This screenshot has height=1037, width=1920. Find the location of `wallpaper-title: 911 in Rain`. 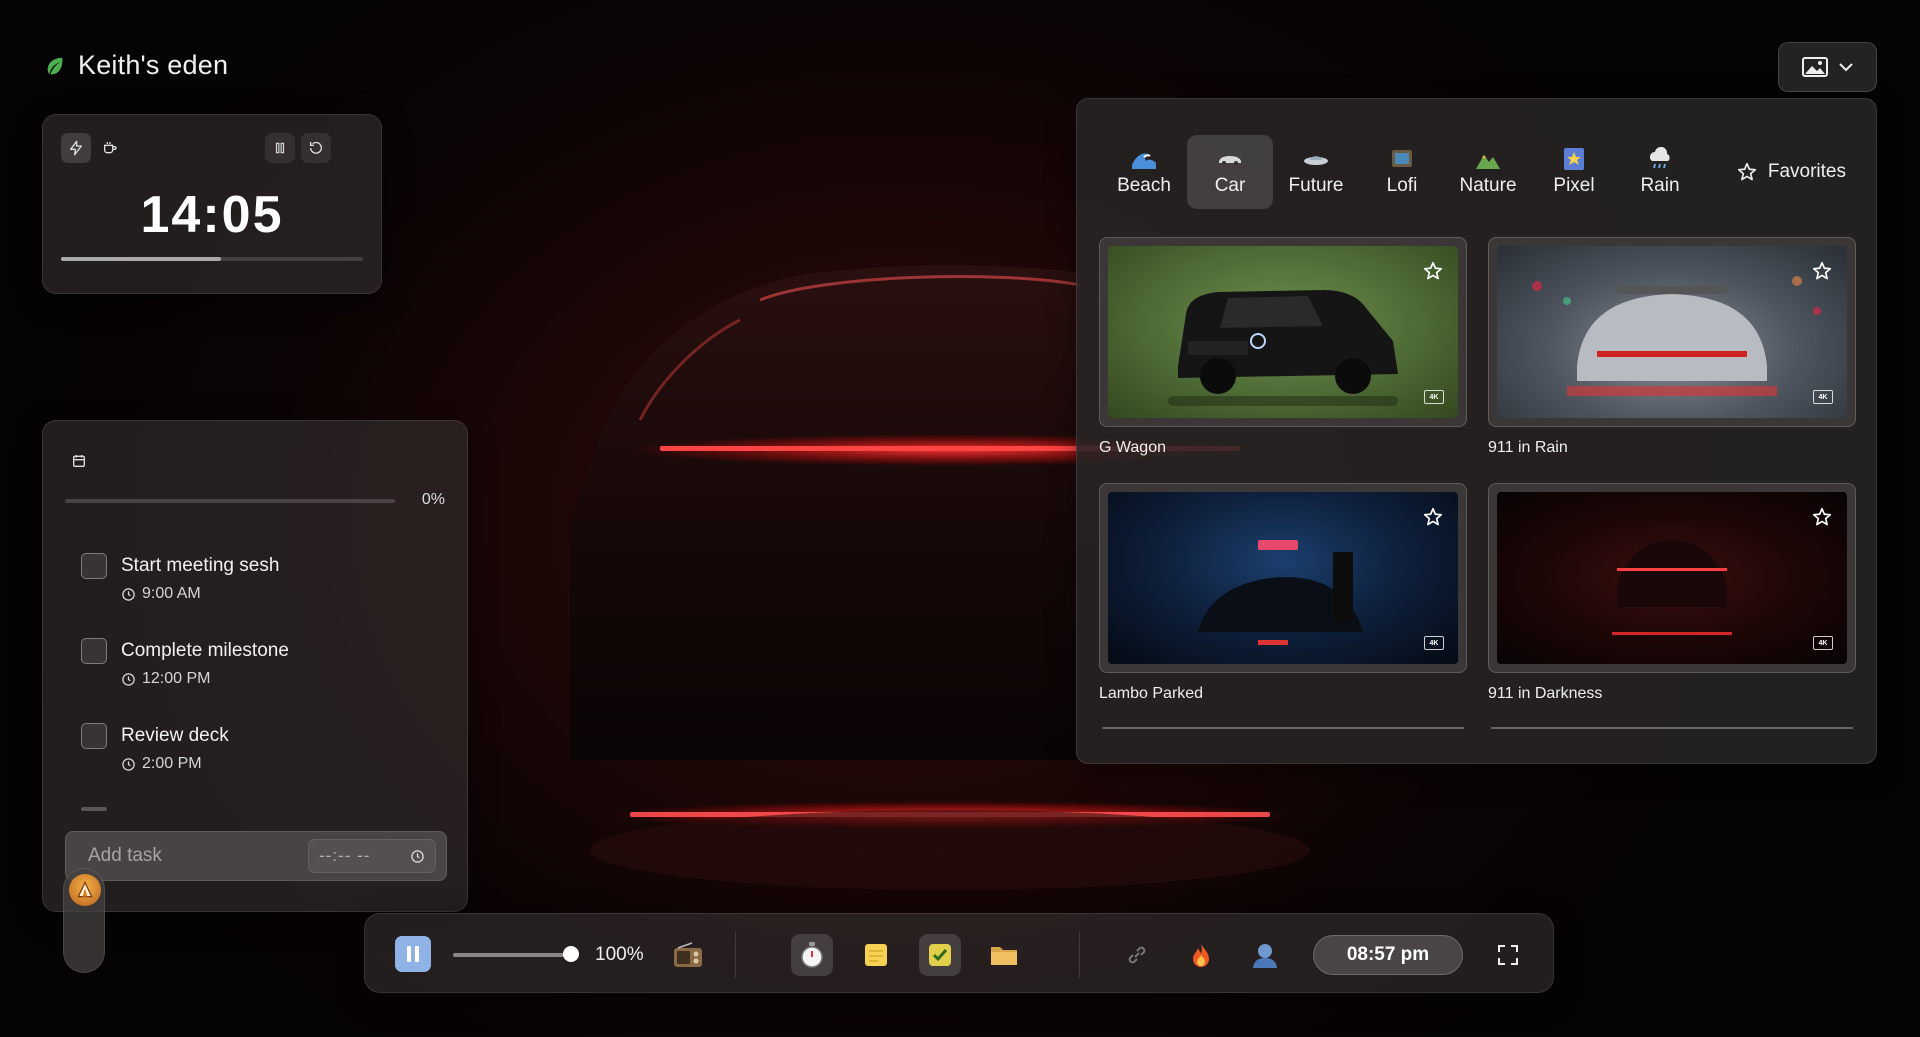

wallpaper-title: 911 in Rain is located at coordinates (1528, 447).